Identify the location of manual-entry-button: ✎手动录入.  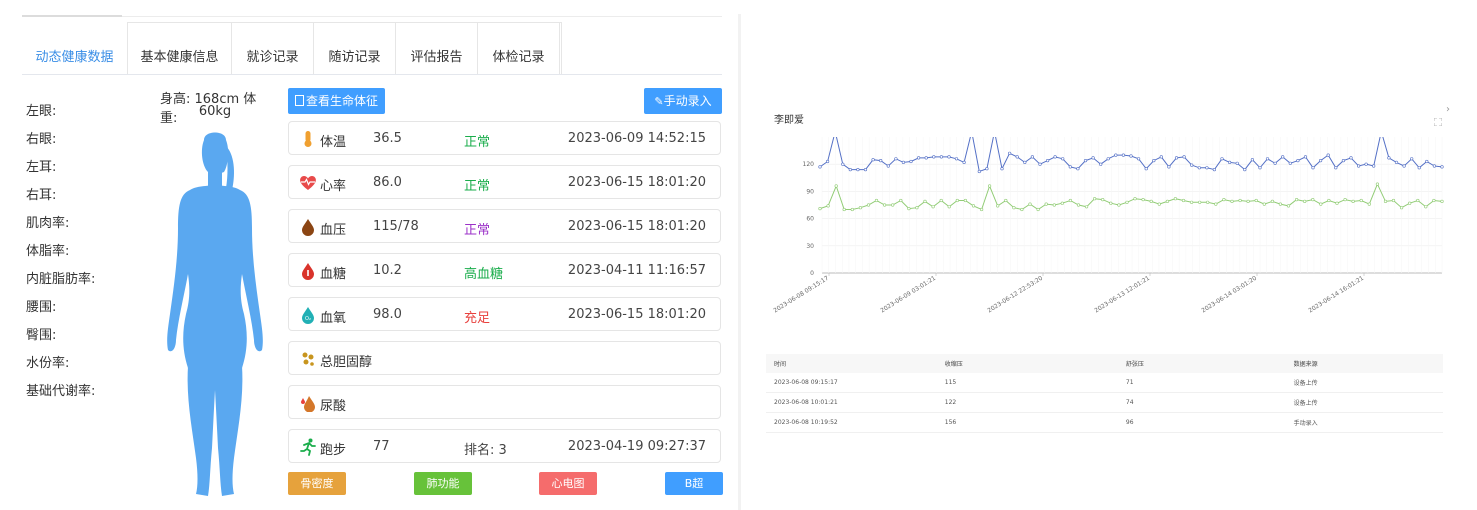
(683, 101).